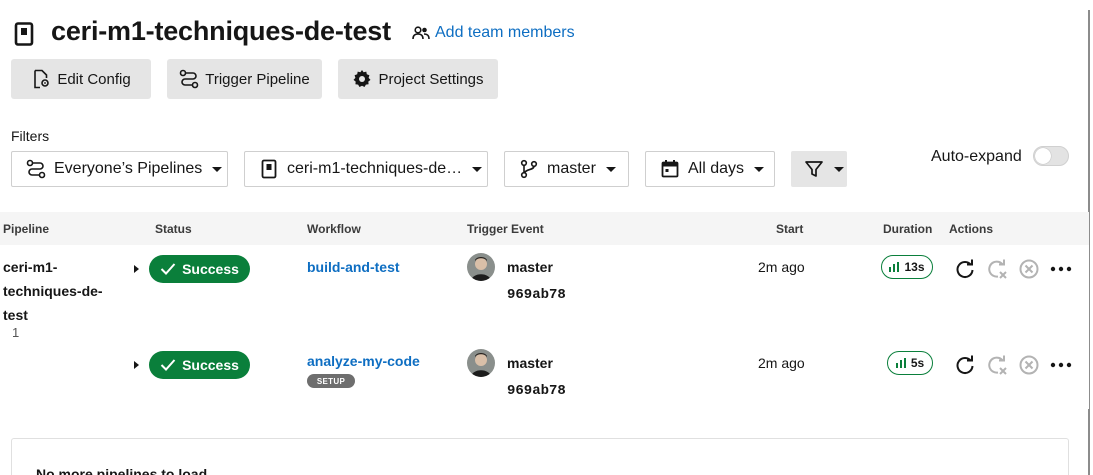  I want to click on add-team-members-link: Add team members, so click(493, 33).